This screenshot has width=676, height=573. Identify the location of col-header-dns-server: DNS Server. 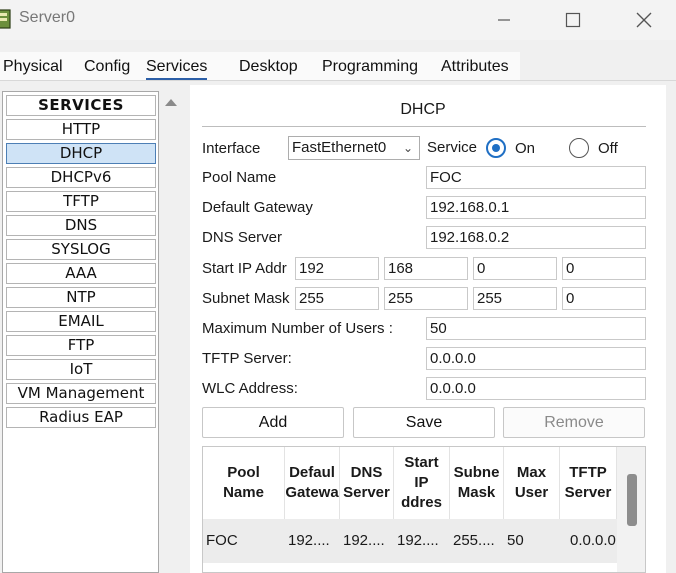
(367, 483).